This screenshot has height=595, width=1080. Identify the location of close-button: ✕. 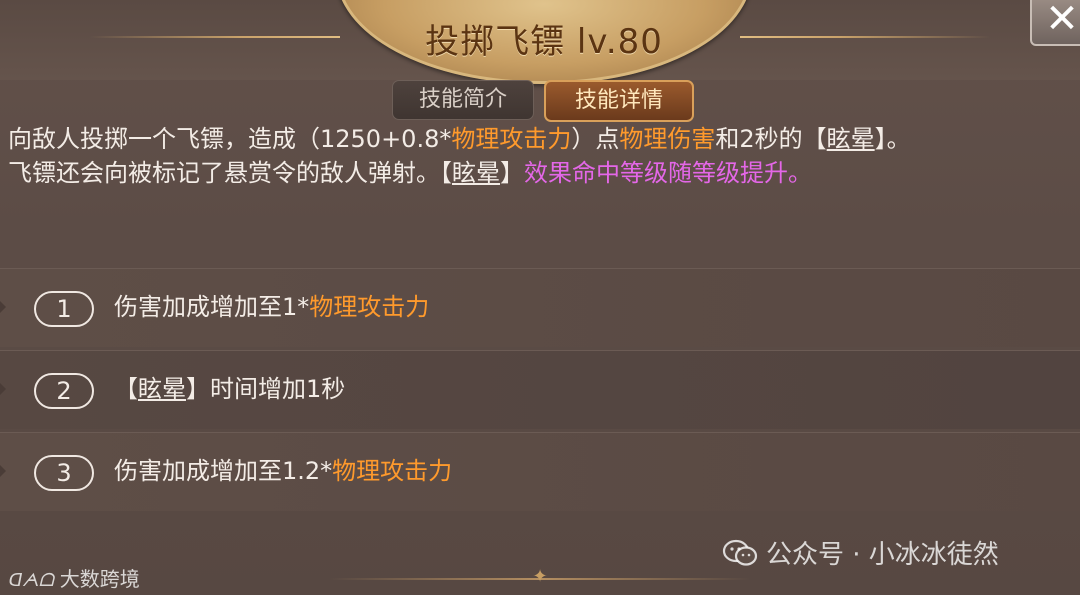
(1055, 23).